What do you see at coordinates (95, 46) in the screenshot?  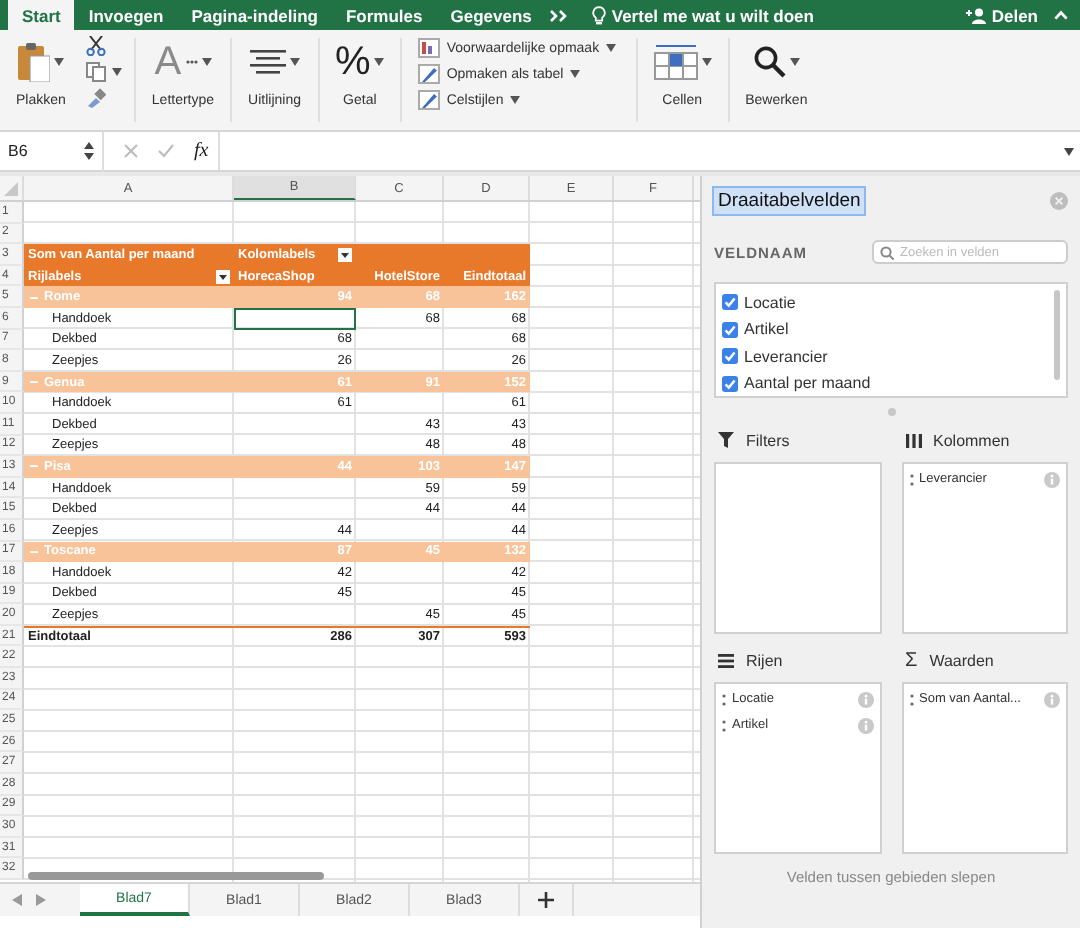 I see `scissors-icon` at bounding box center [95, 46].